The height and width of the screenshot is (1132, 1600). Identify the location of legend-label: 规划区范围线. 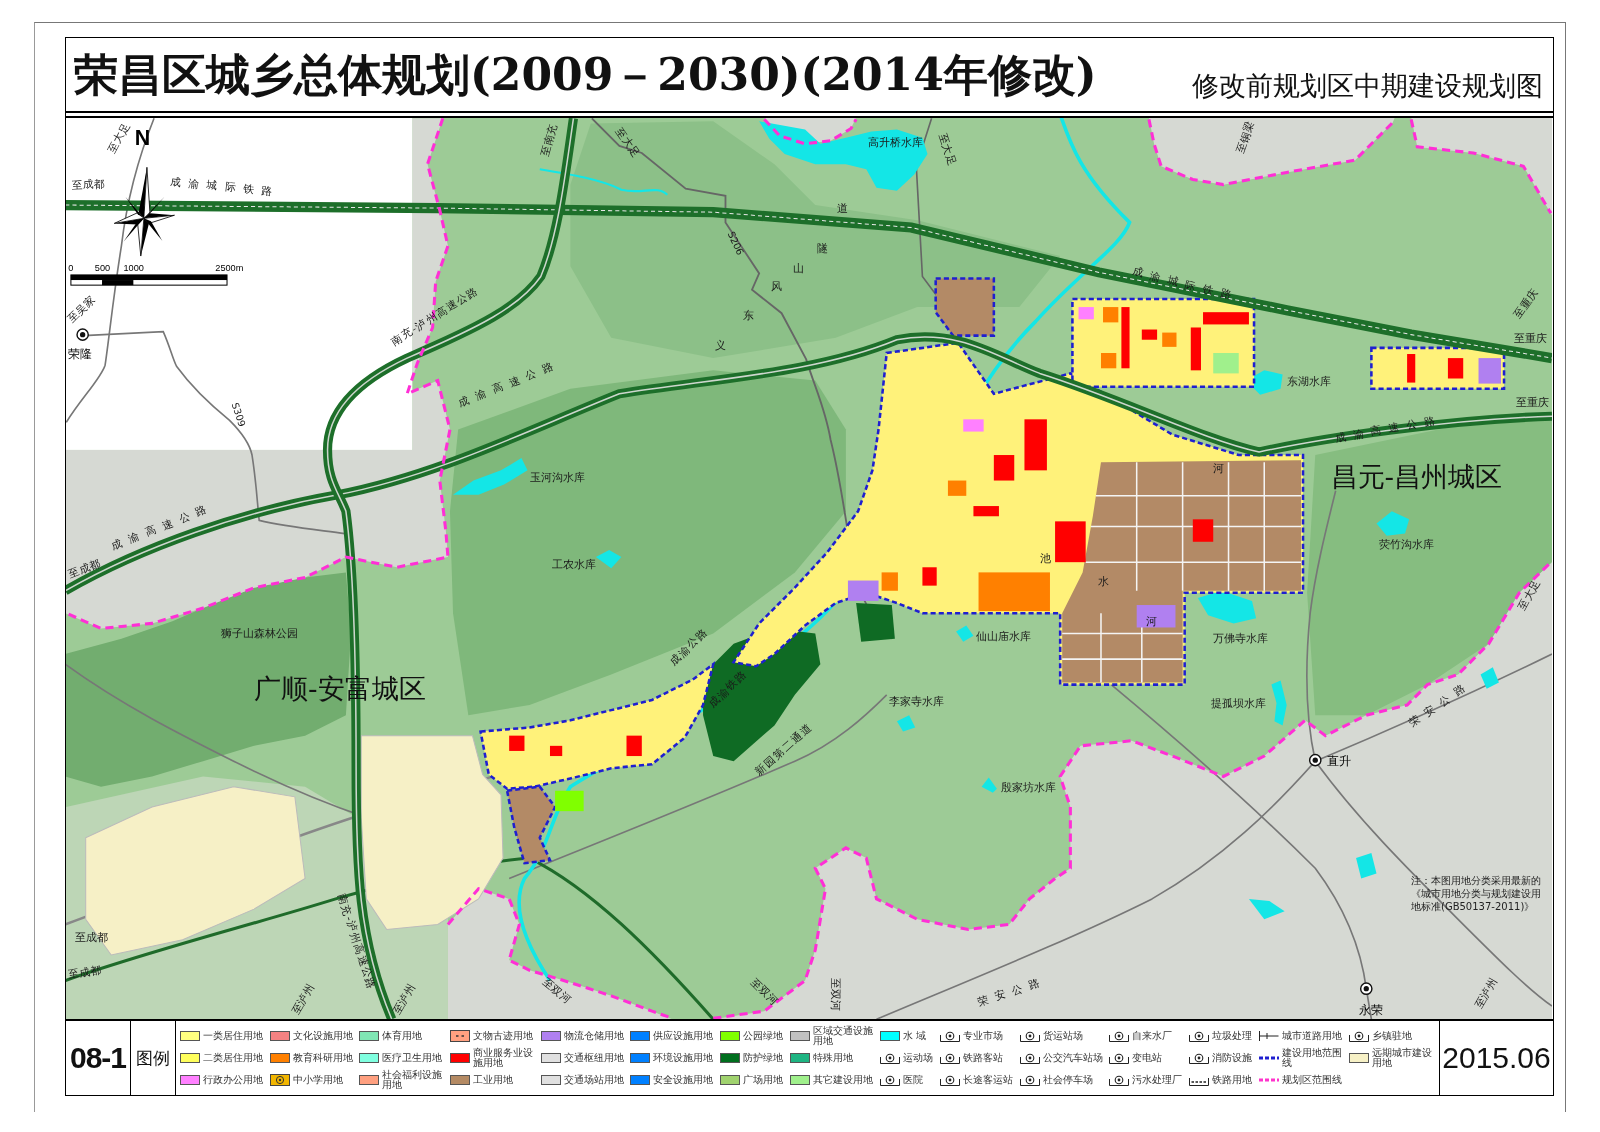
(1311, 1080).